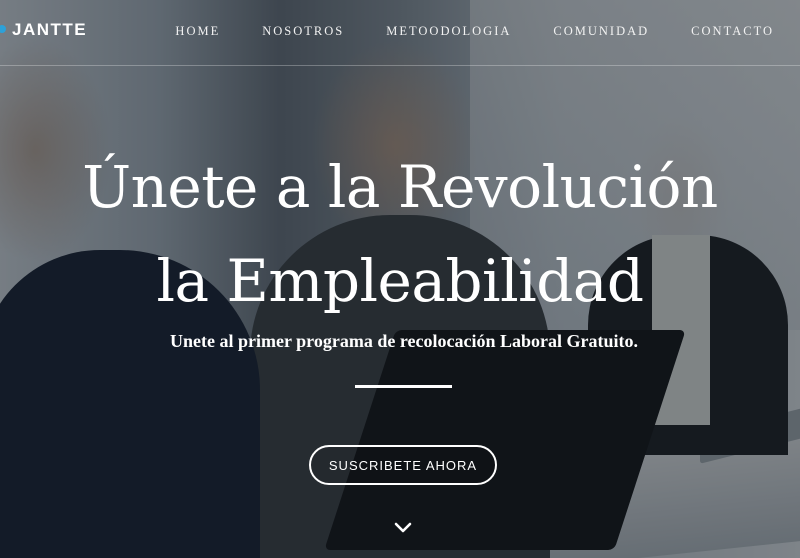 The width and height of the screenshot is (800, 558). What do you see at coordinates (400, 187) in the screenshot?
I see `hero-title-line-1: Únete a la Revolución` at bounding box center [400, 187].